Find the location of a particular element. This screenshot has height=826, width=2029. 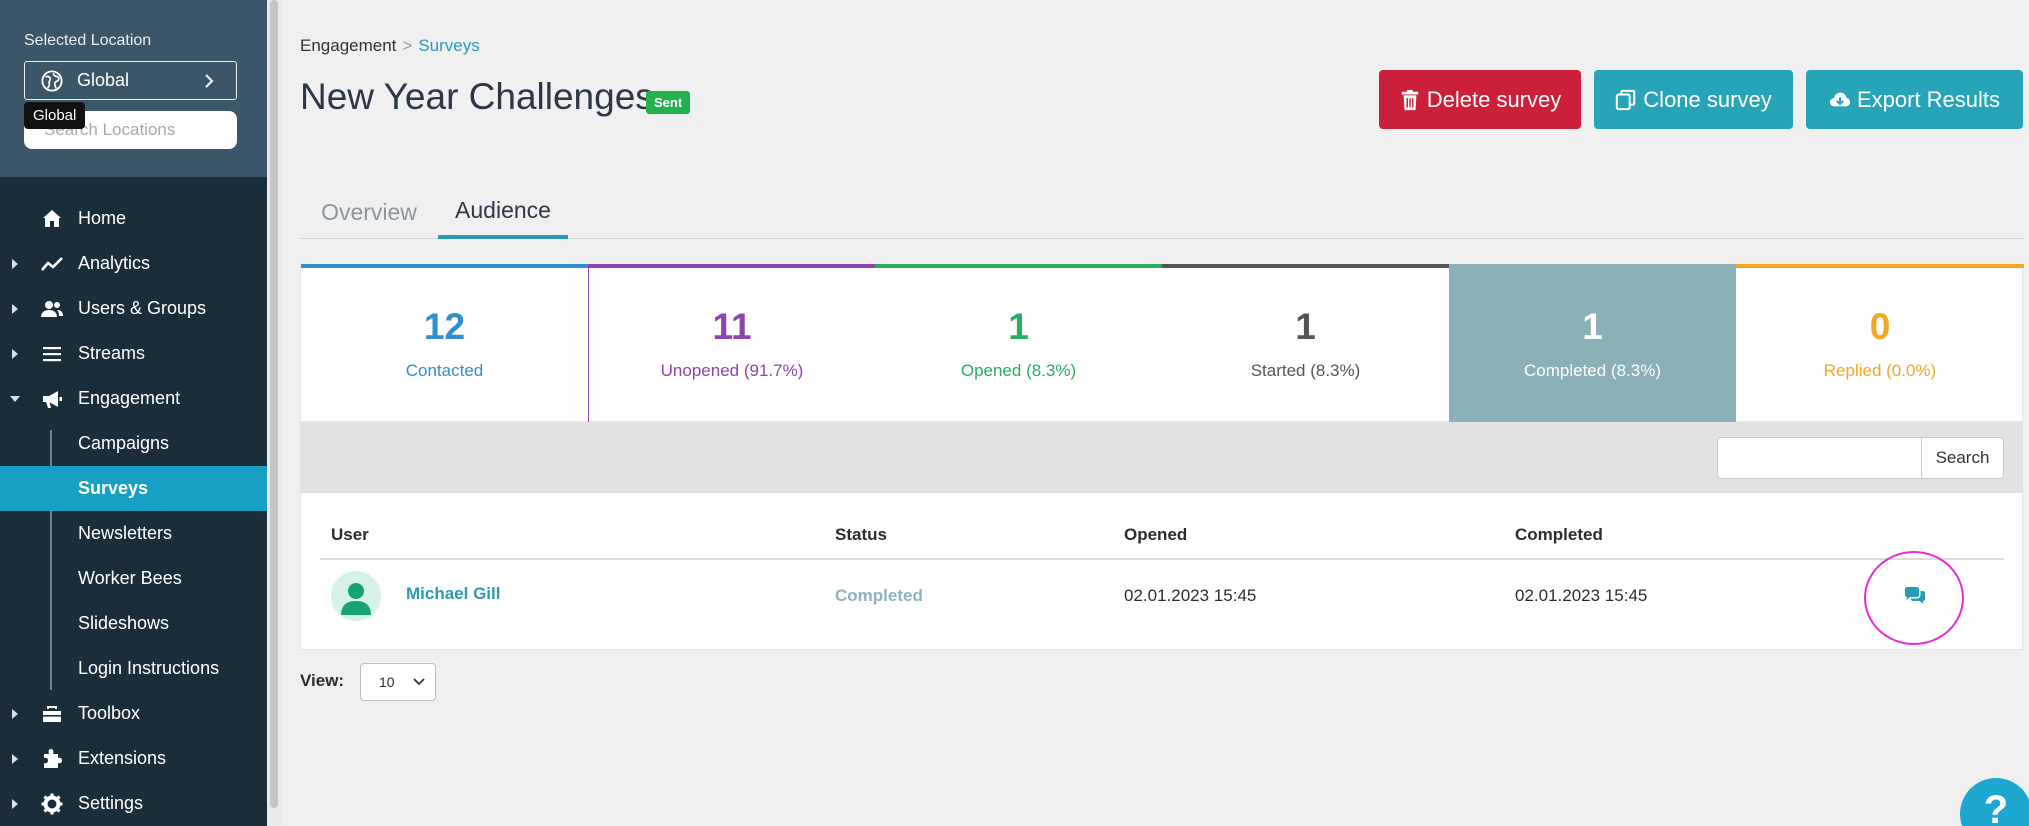

selected-location-label: Selected Location is located at coordinates (88, 40).